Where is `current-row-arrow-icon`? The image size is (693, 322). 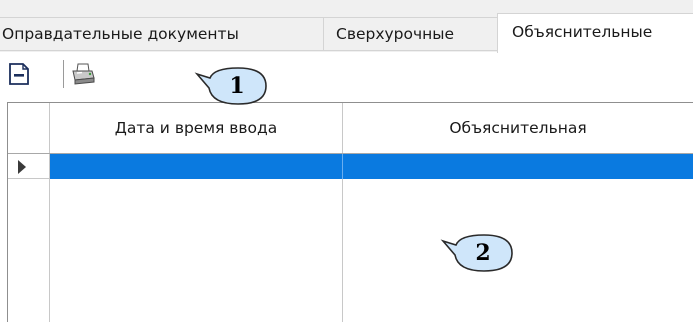
current-row-arrow-icon is located at coordinates (22, 167).